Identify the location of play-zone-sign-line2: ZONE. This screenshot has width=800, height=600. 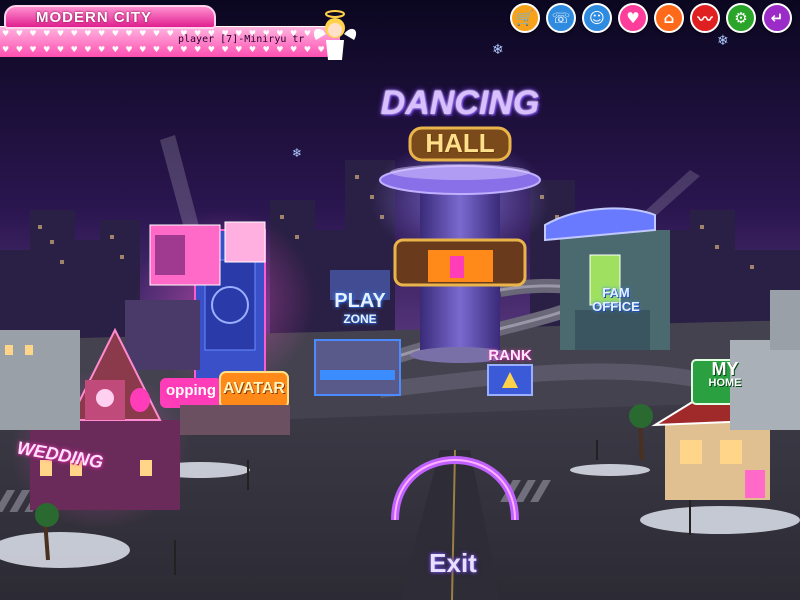
(360, 319).